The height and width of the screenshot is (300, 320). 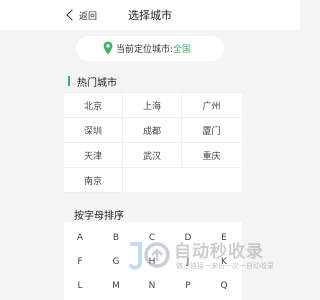 I want to click on letter-p: P, so click(x=188, y=286).